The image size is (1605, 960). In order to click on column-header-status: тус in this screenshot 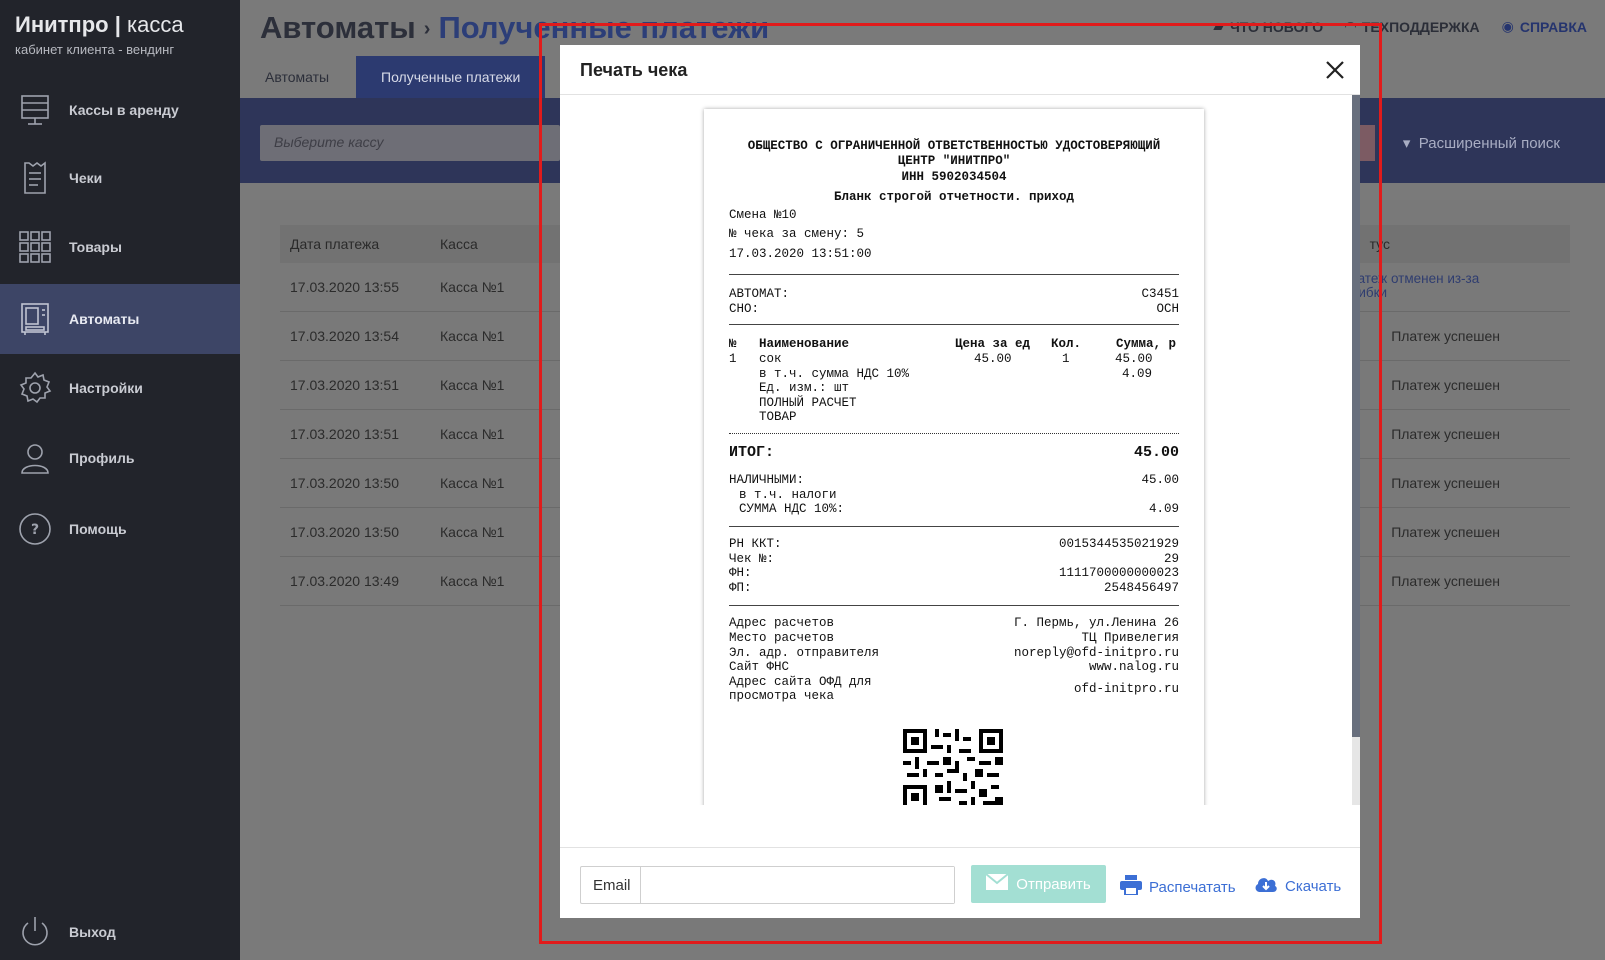, I will do `click(1380, 244)`.